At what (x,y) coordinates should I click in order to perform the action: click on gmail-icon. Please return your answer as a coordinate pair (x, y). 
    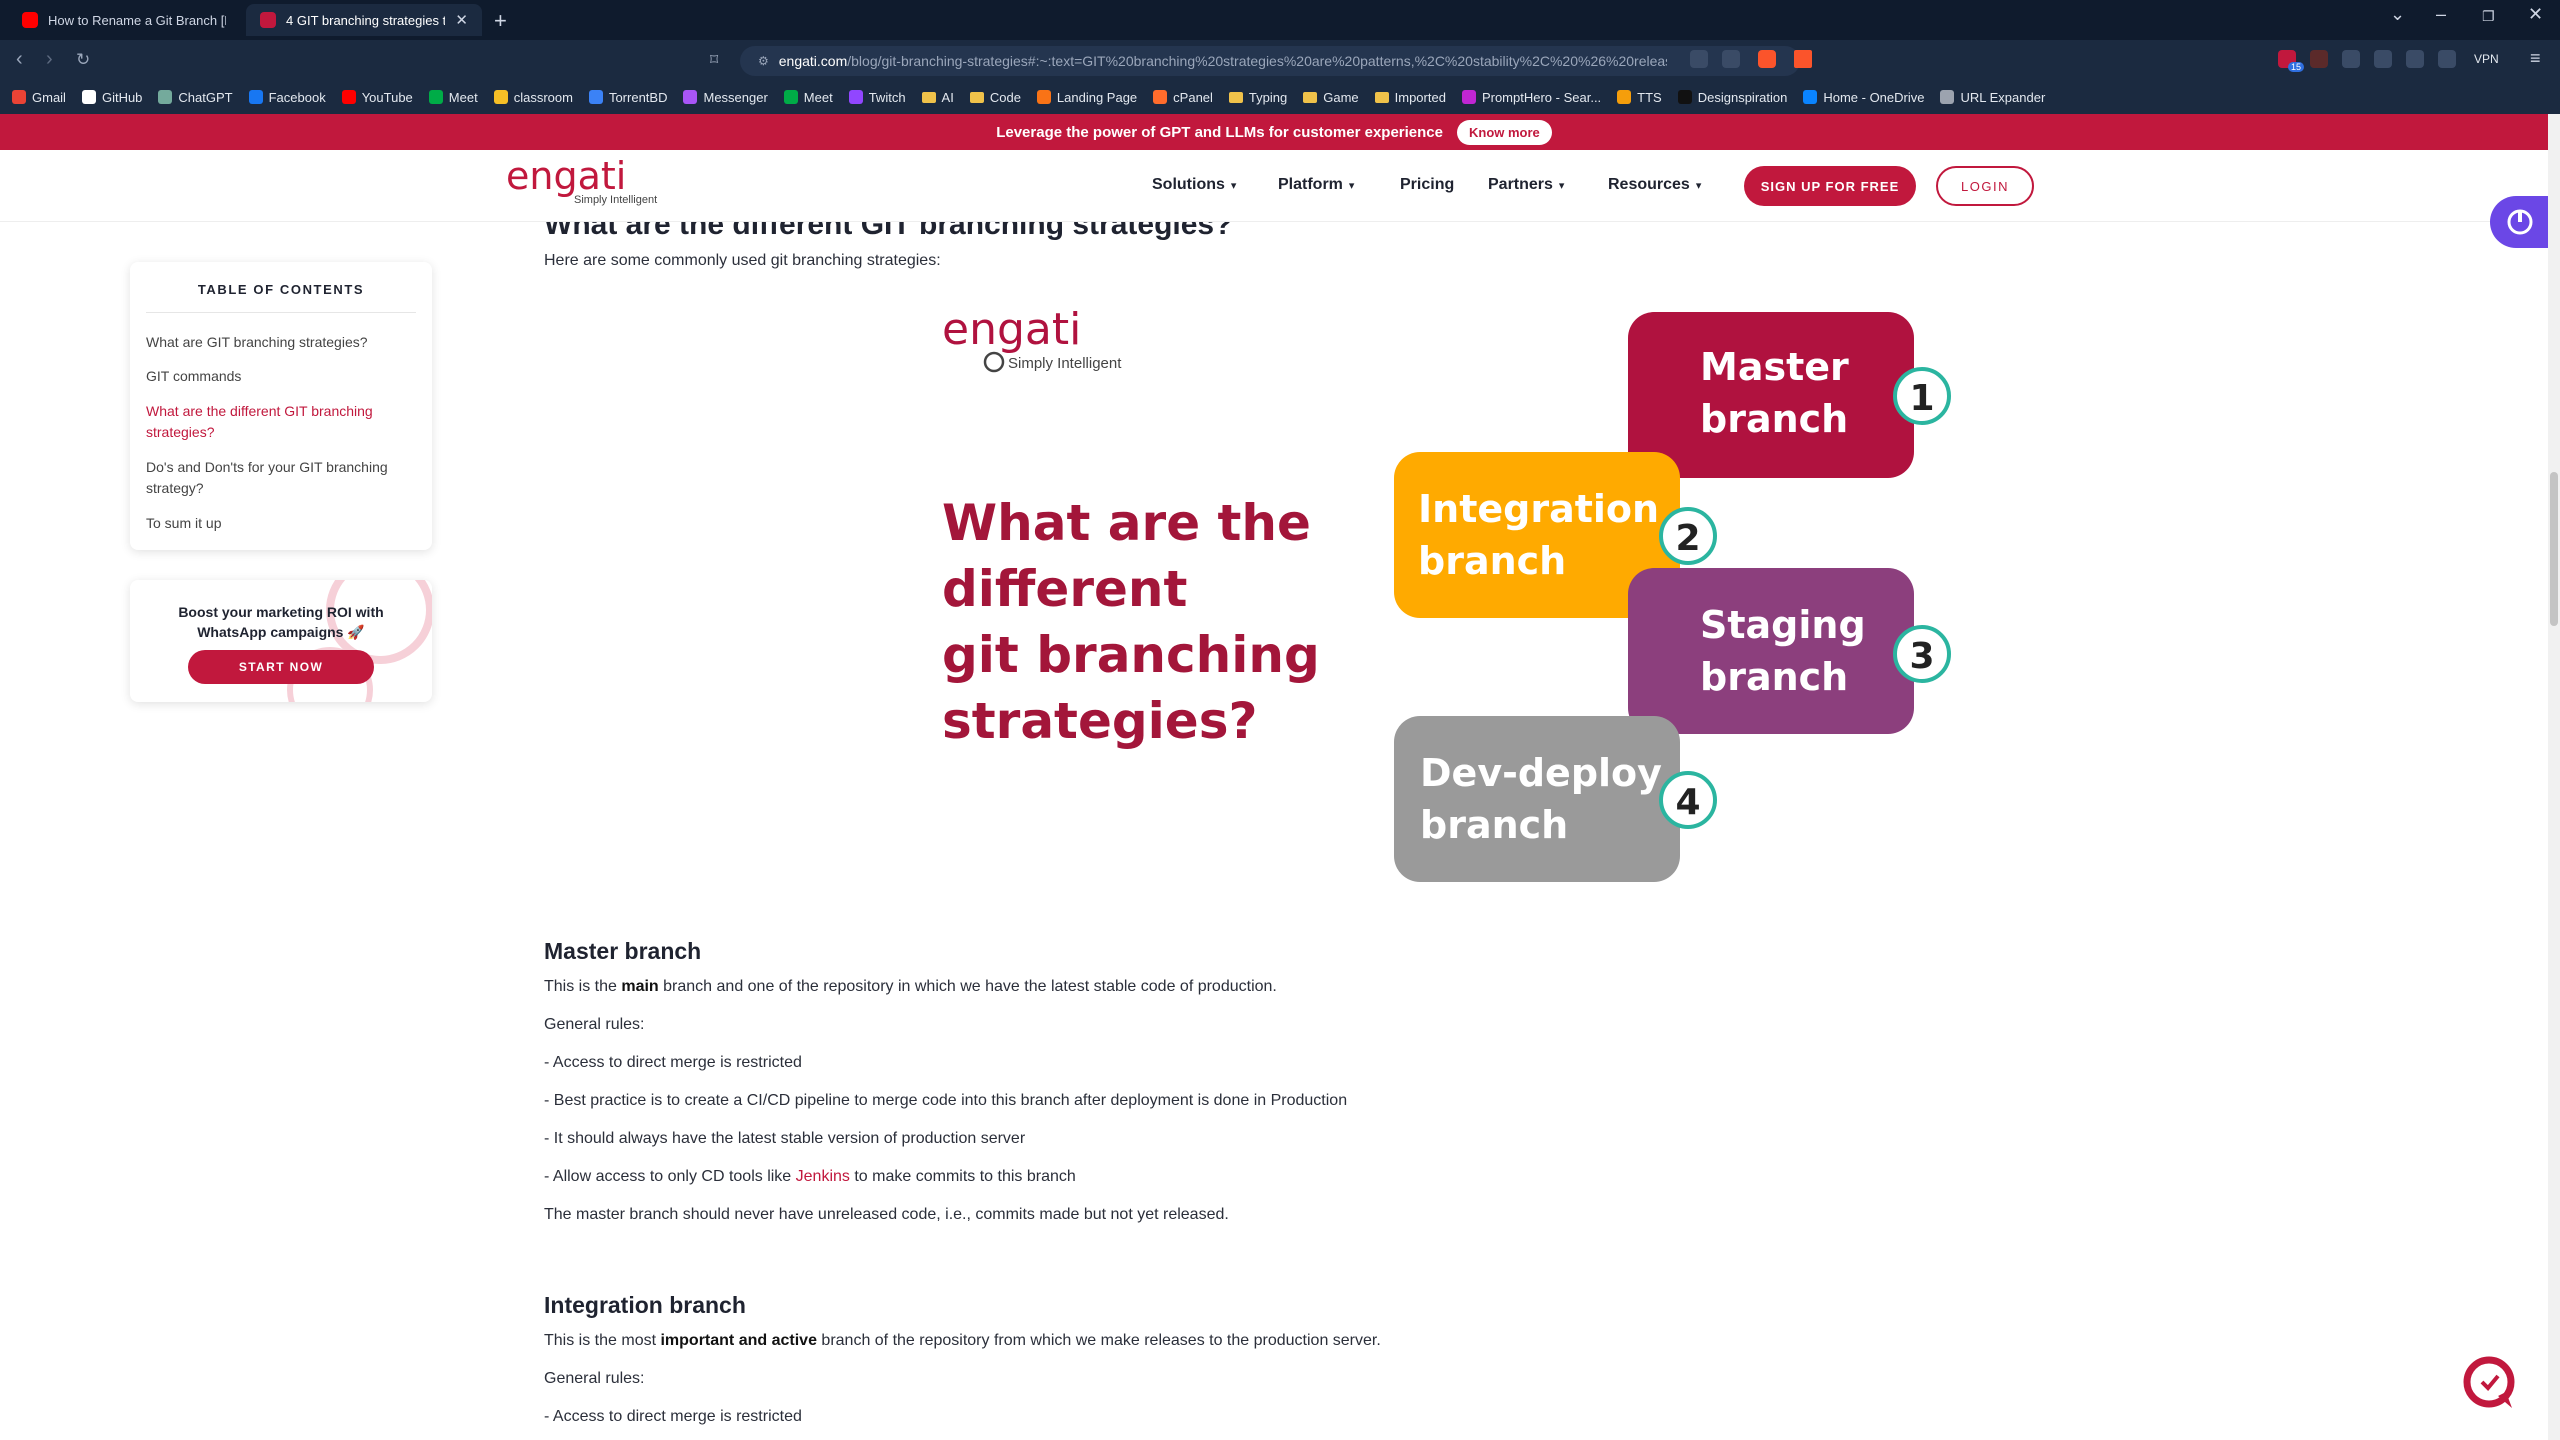
    Looking at the image, I should click on (19, 97).